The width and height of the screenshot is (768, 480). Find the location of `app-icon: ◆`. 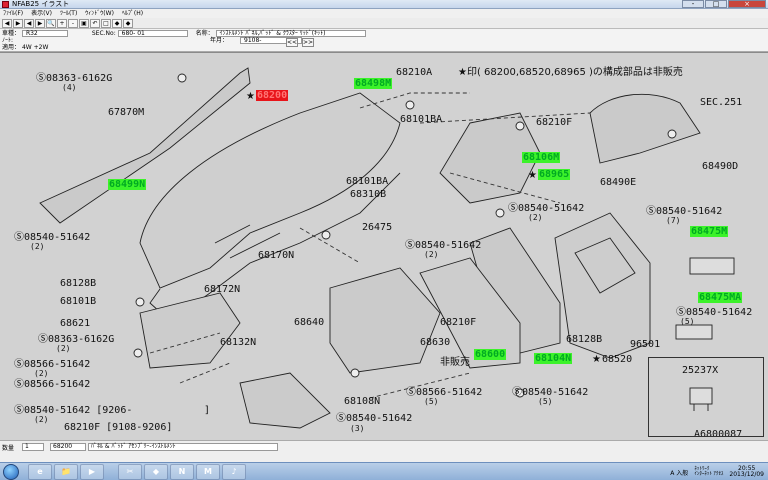

app-icon: ◆ is located at coordinates (156, 472).